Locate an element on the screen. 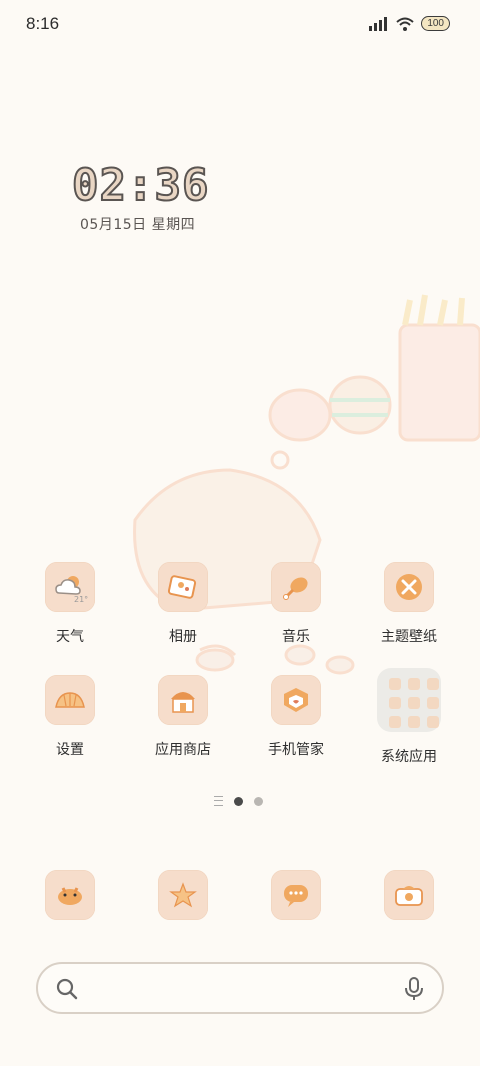  messages-icon is located at coordinates (183, 895).